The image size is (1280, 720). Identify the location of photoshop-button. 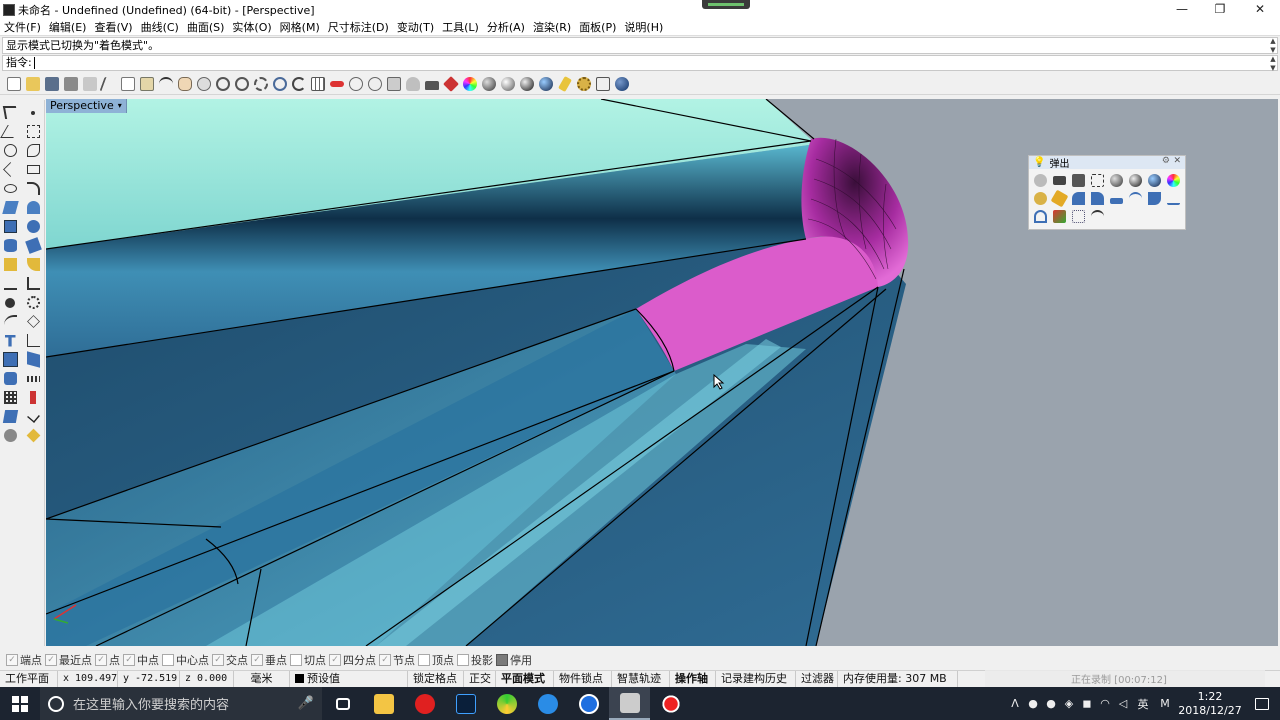
(465, 703).